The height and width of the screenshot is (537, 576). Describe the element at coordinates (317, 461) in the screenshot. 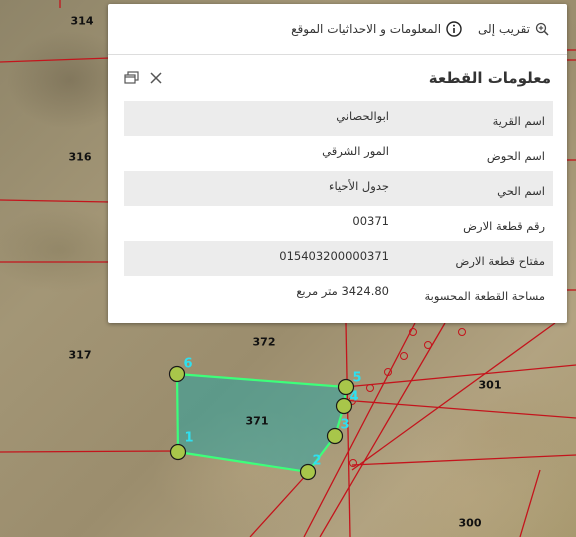

I see `vertex-label: 2` at that location.